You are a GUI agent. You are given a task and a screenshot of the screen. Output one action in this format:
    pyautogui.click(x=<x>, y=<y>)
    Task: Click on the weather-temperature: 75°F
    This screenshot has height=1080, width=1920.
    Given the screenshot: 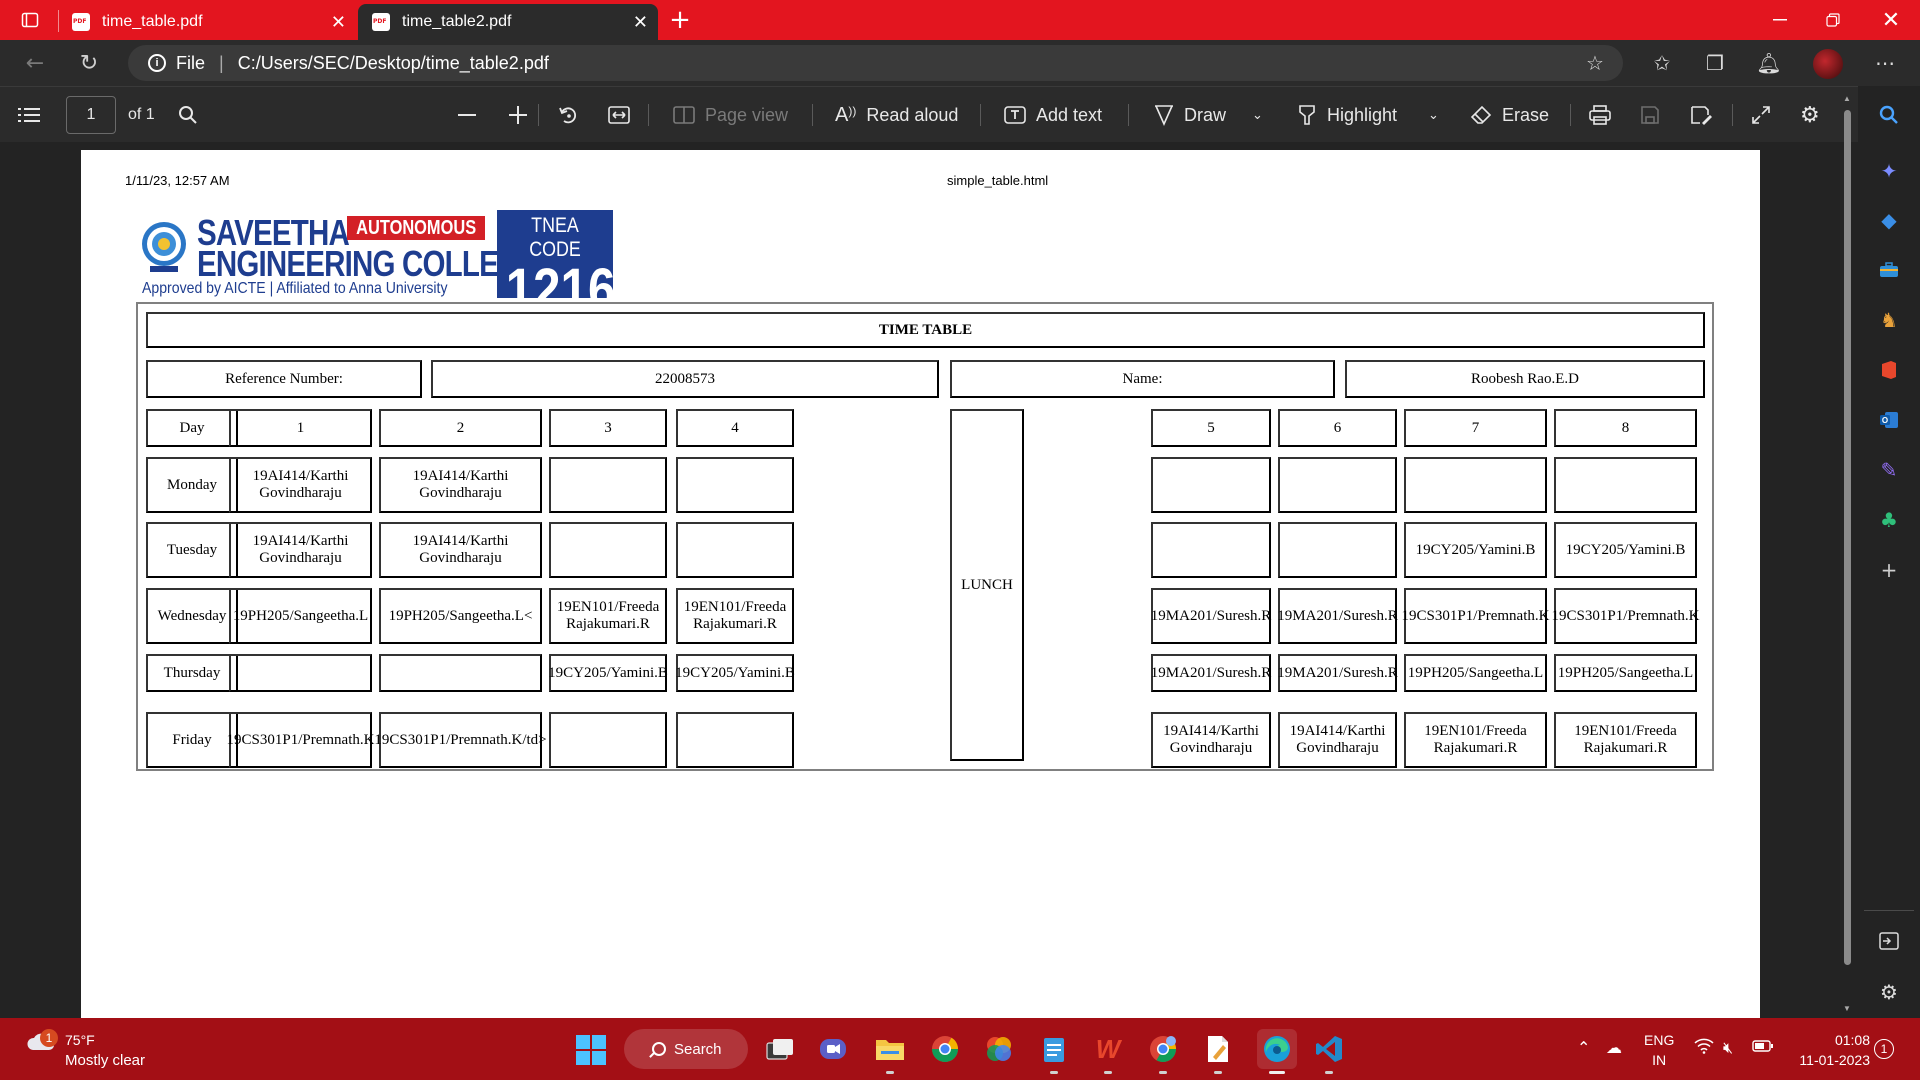 What is the action you would take?
    pyautogui.click(x=80, y=1040)
    